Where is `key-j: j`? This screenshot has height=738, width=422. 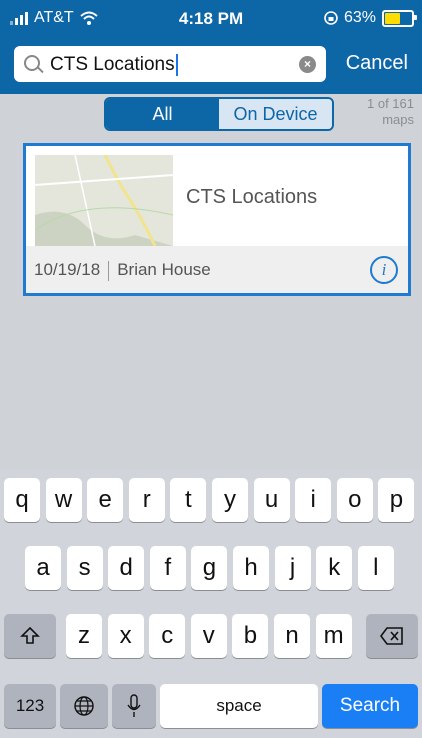
key-j: j is located at coordinates (292, 568).